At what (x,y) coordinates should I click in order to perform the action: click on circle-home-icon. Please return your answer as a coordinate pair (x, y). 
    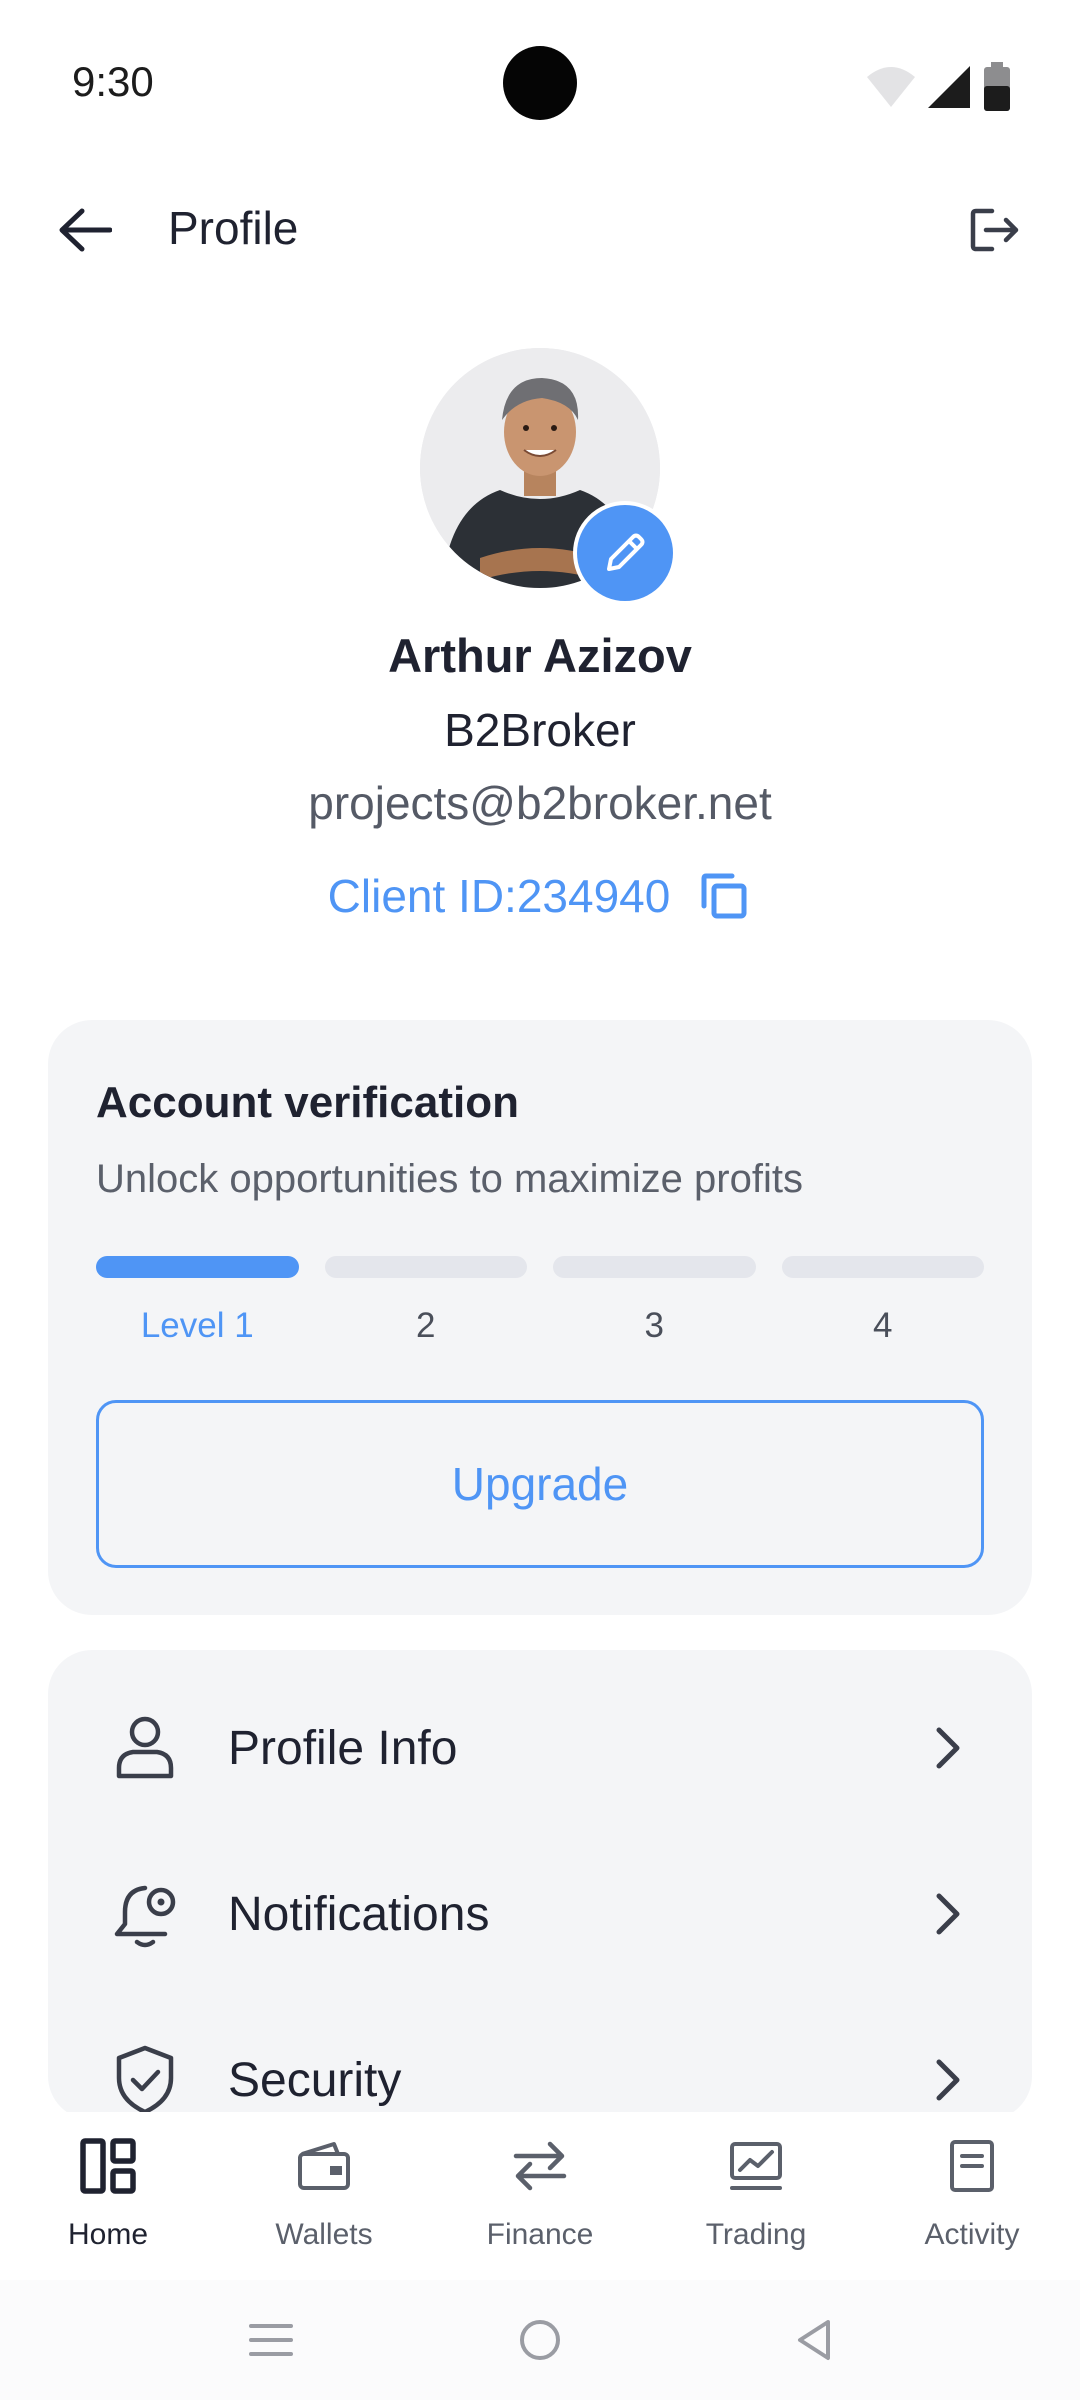
    Looking at the image, I should click on (540, 2340).